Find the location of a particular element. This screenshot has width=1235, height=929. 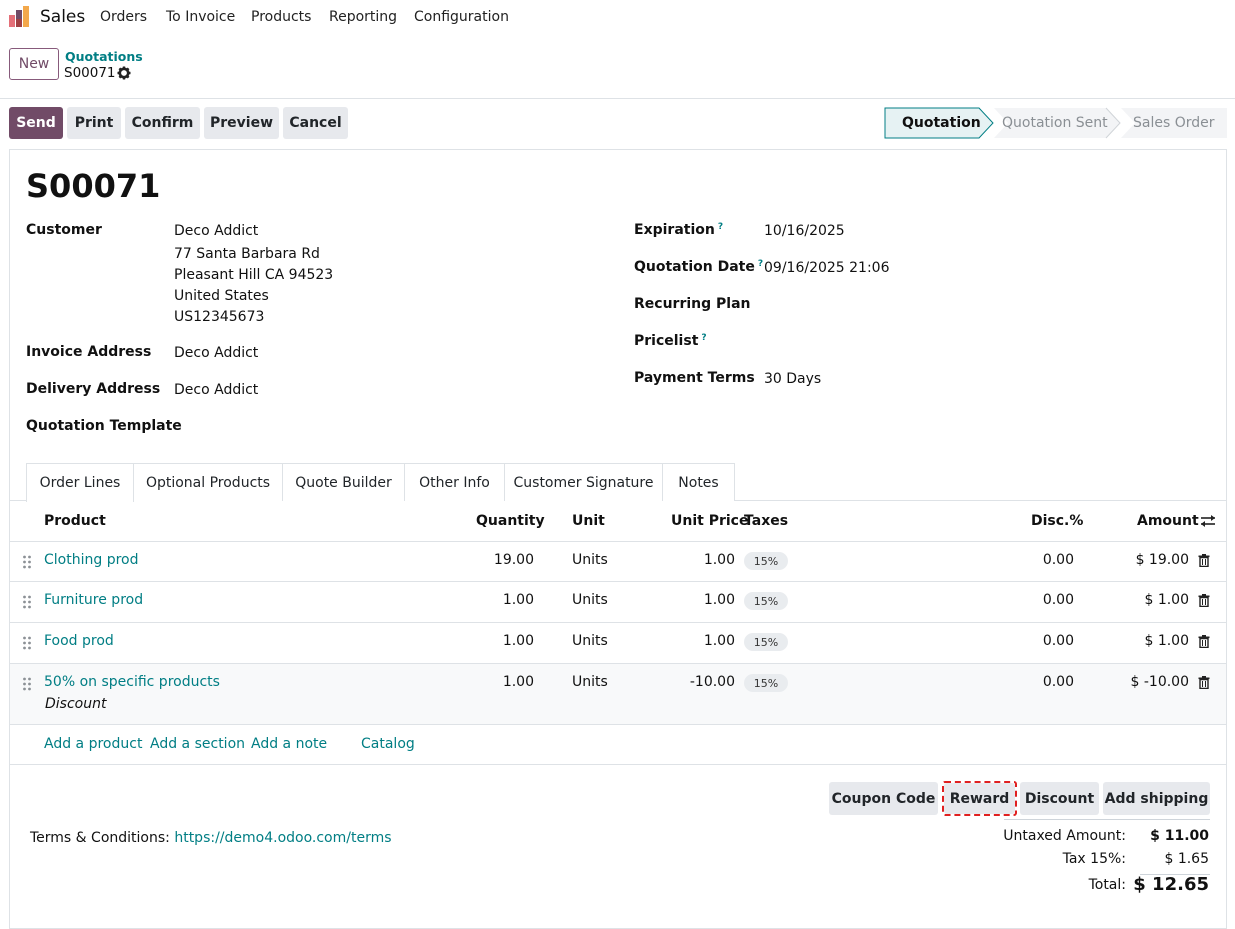

col-header-disc: Disc.% is located at coordinates (1057, 521).